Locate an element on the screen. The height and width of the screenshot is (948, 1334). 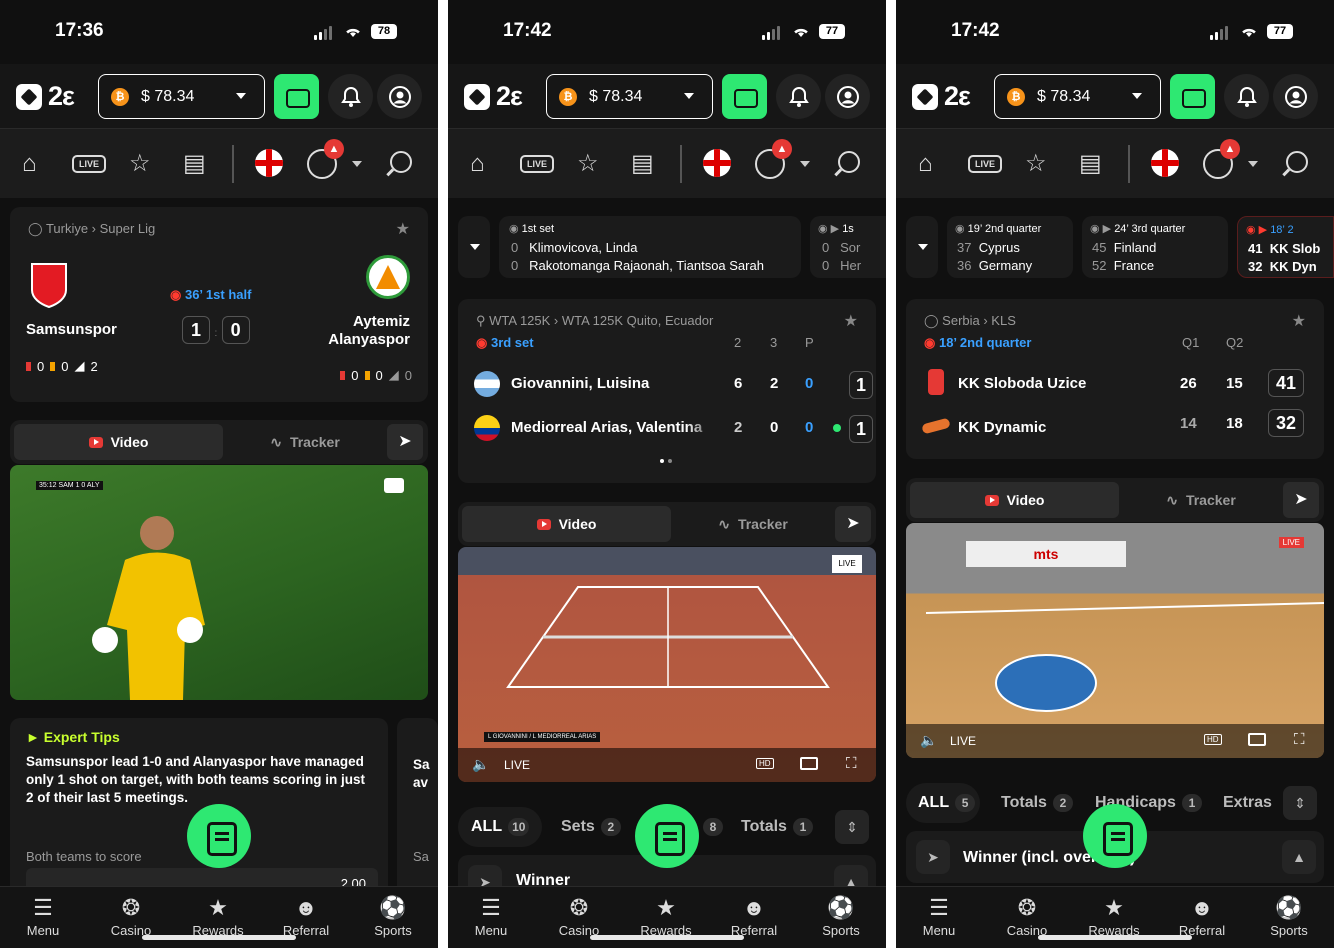
video-player: mts LIVE 🔈 LIVE HD ⛶ is located at coordinates (1115, 640).